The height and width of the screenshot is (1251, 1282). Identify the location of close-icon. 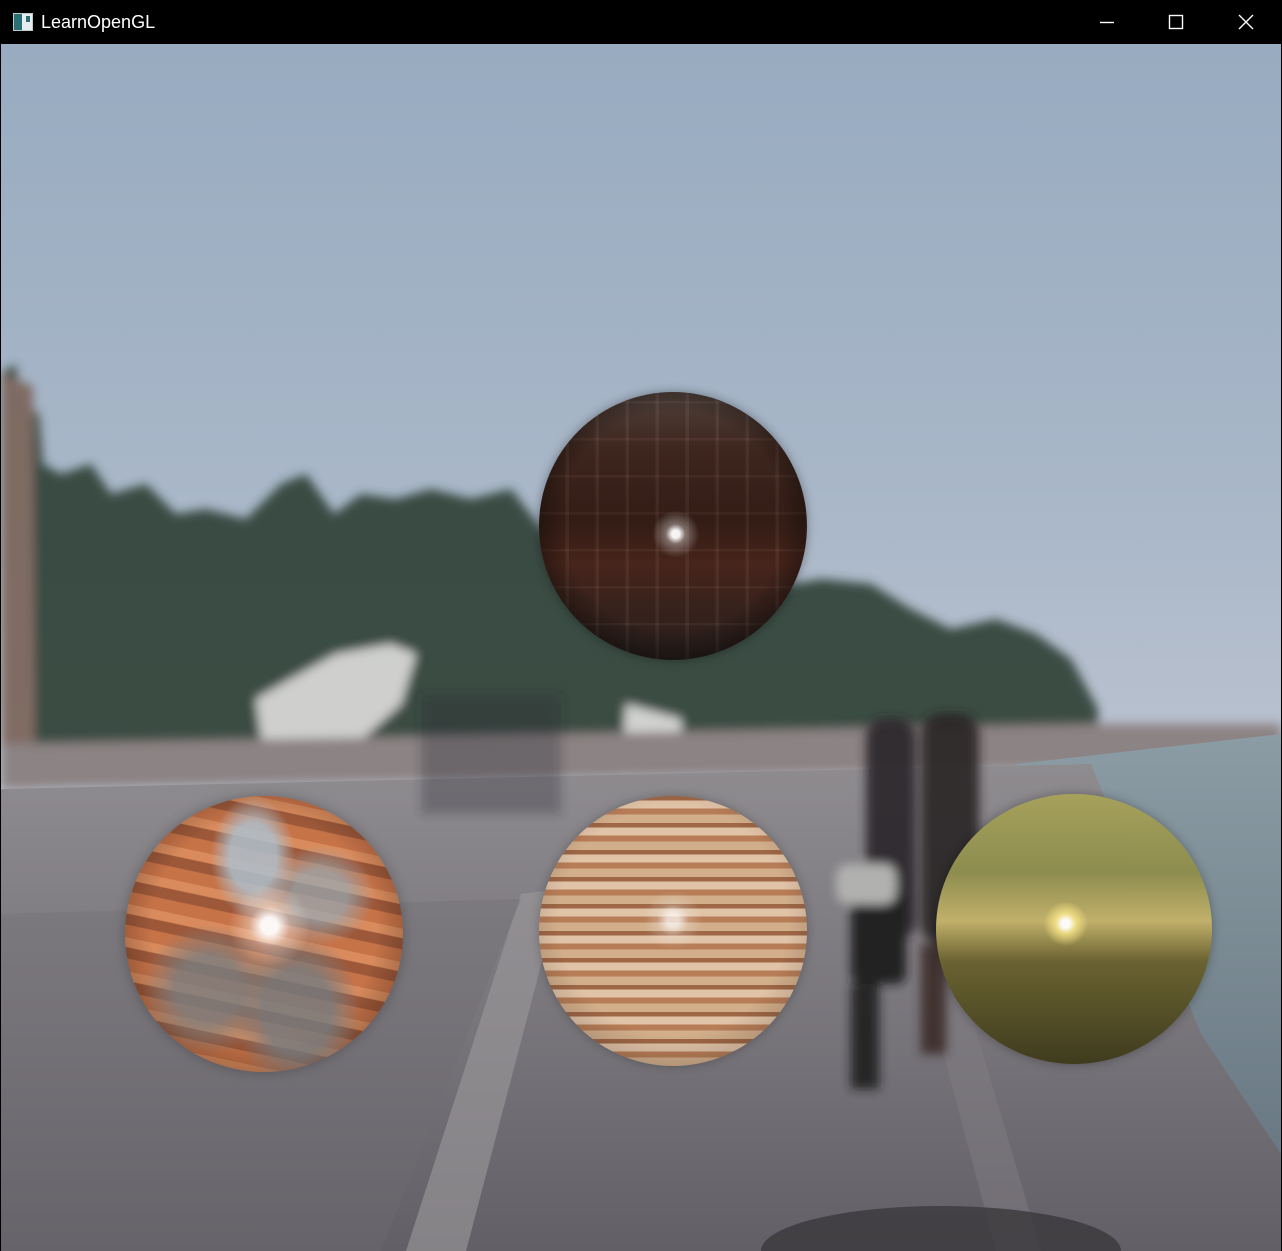
(1246, 22).